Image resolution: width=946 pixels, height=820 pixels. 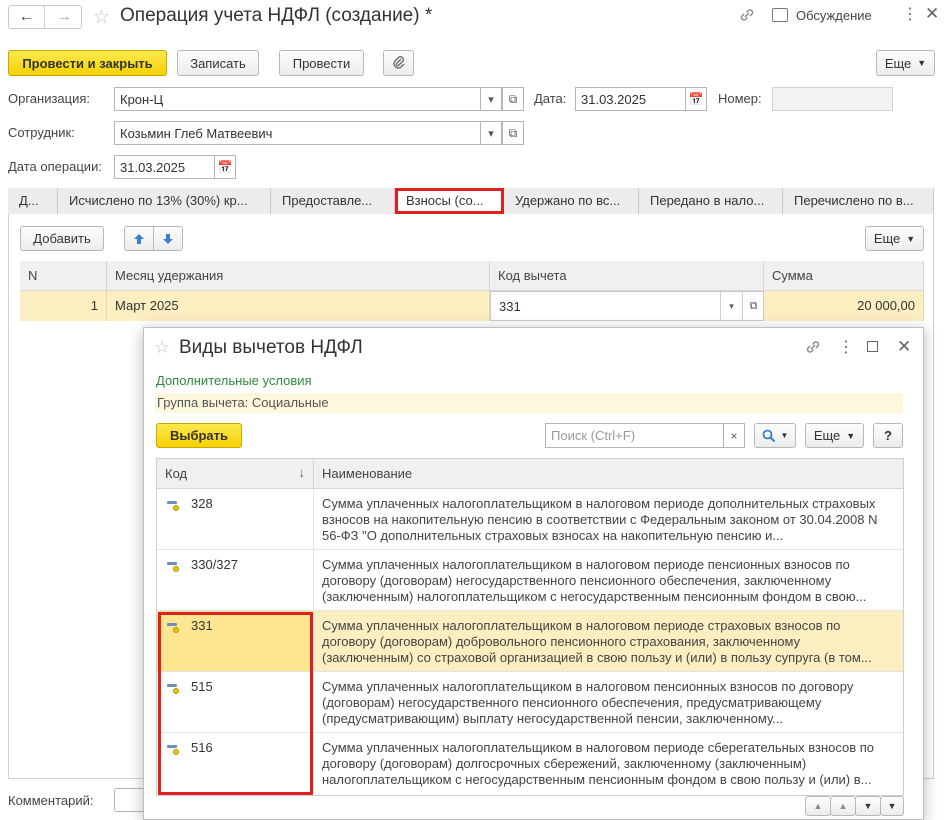 I want to click on operation-date-label: Дата операции:, so click(x=55, y=166).